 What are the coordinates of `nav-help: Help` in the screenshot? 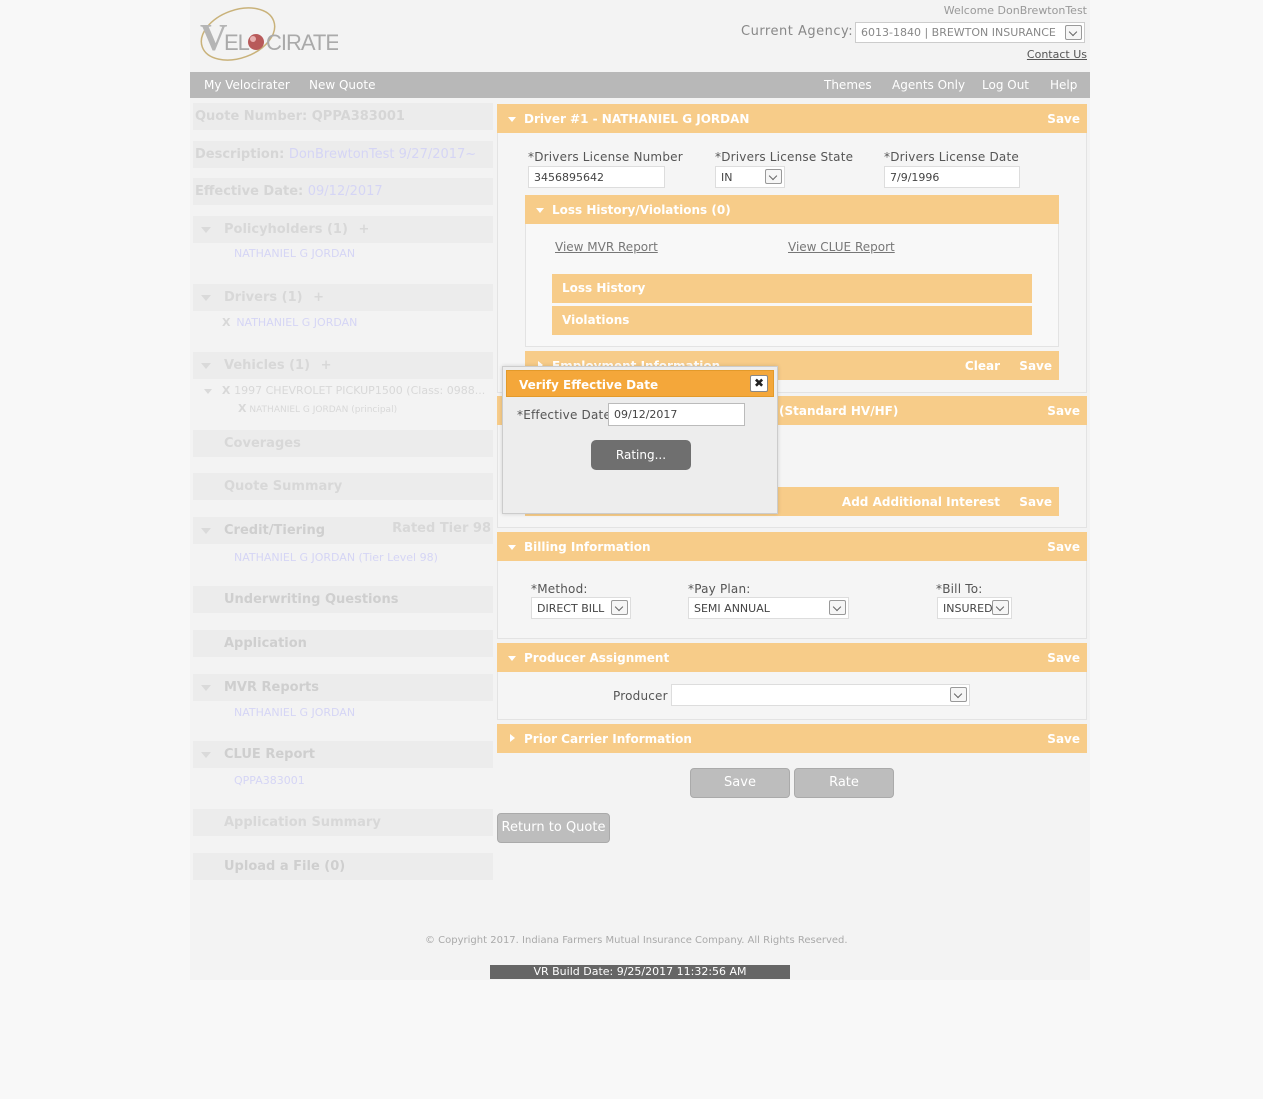 It's located at (1063, 85).